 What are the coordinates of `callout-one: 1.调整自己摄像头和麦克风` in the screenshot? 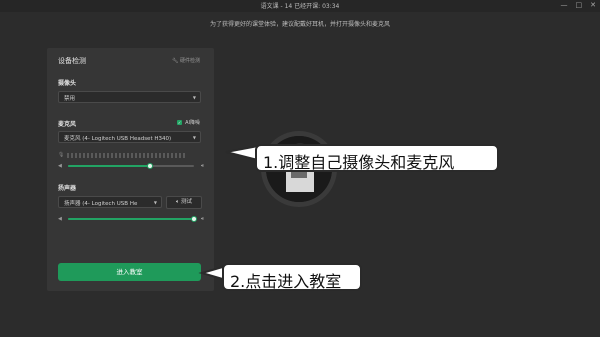 It's located at (377, 158).